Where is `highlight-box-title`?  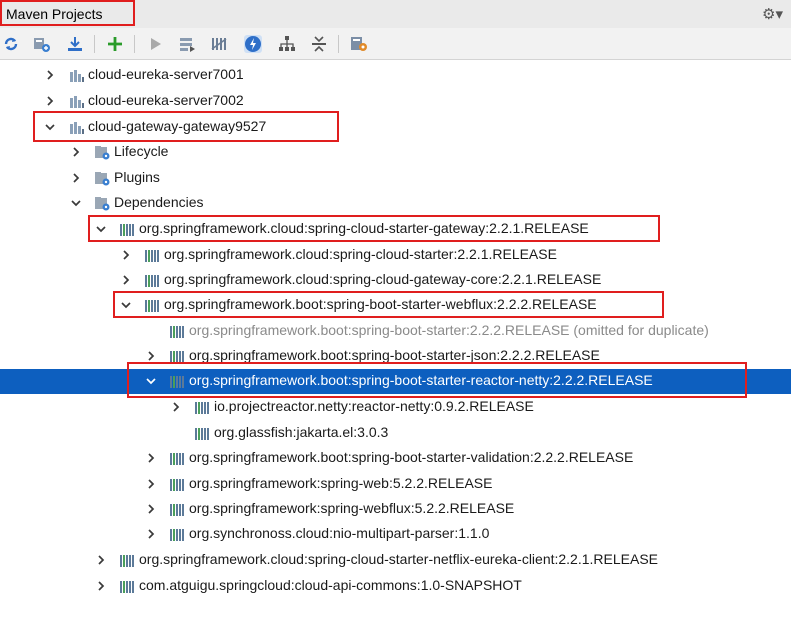
highlight-box-title is located at coordinates (67, 13).